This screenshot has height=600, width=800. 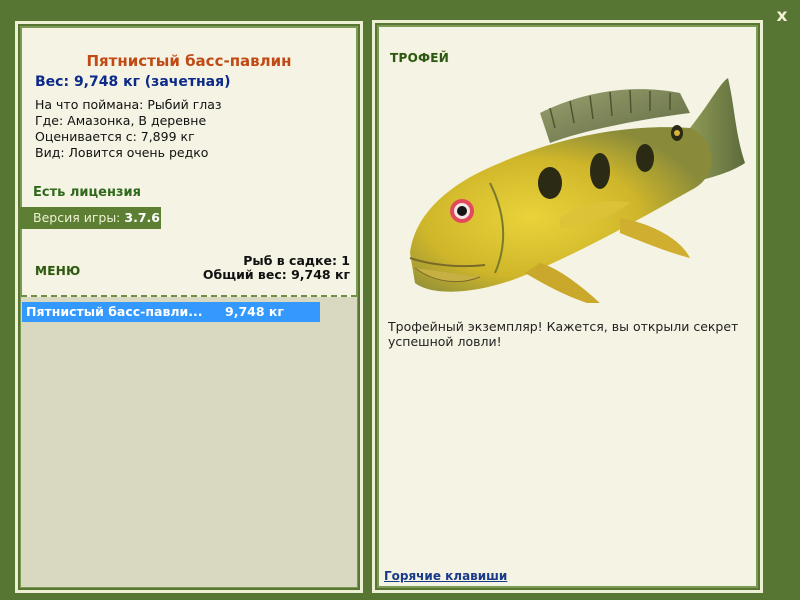 I want to click on caught-with-info: На что поймана: Рыбий глаз, so click(x=128, y=104).